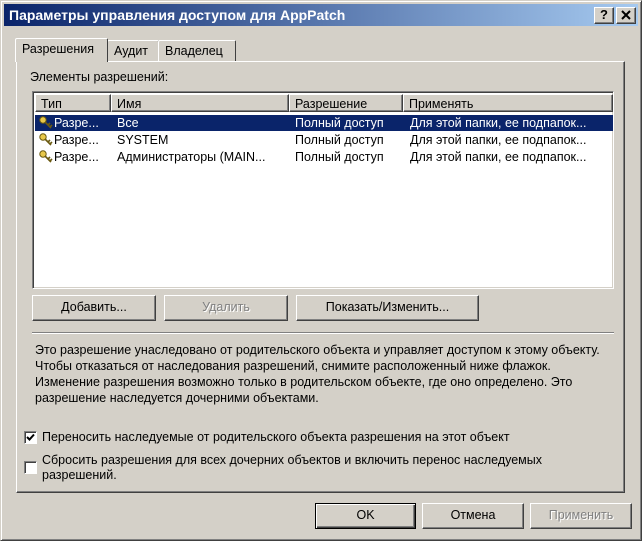  What do you see at coordinates (508, 103) in the screenshot?
I see `column-header-apply: Применять` at bounding box center [508, 103].